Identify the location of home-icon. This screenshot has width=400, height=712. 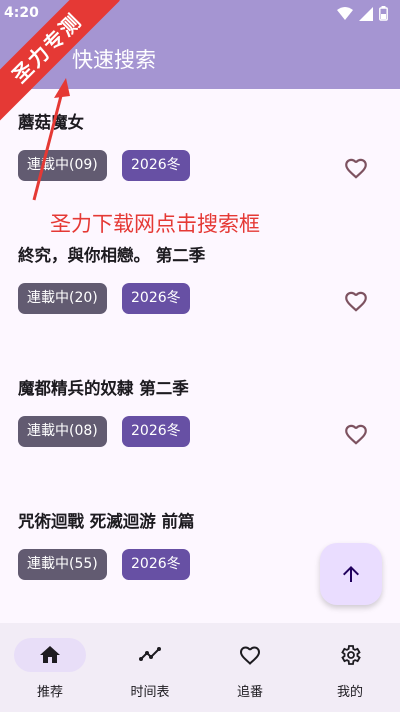
(50, 654).